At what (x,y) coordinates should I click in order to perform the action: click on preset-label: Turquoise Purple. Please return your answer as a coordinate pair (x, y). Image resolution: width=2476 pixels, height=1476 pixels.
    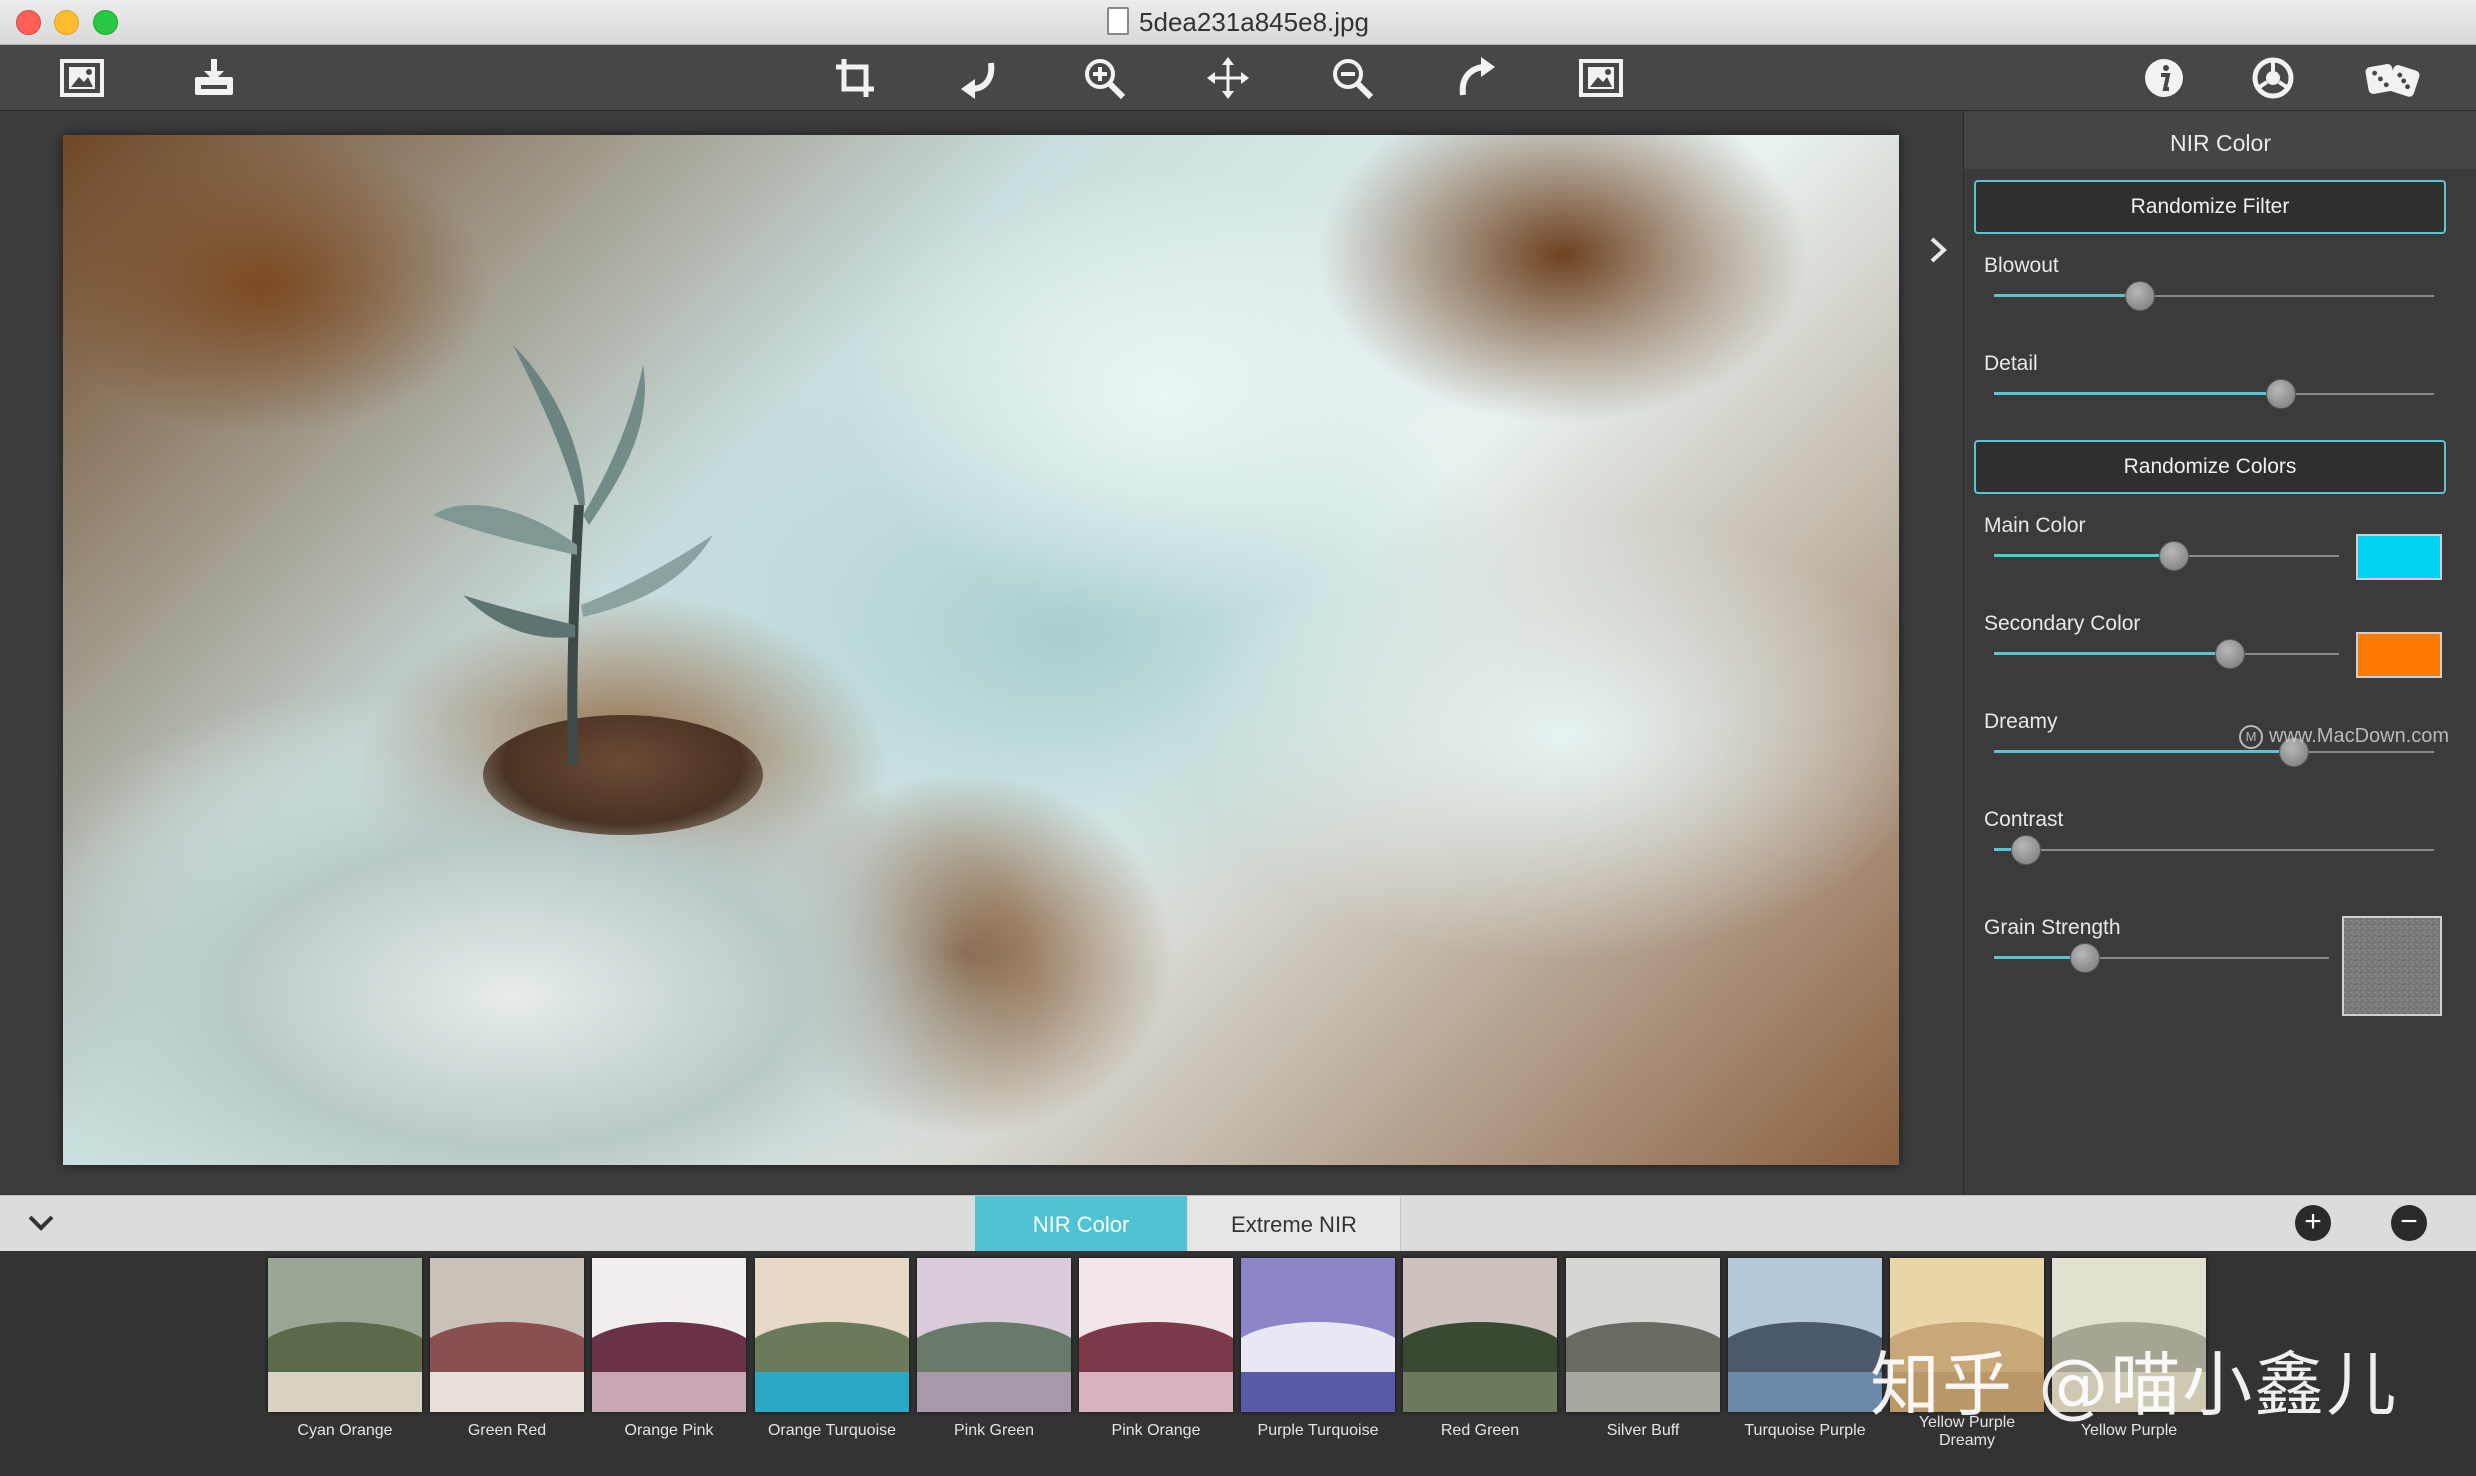
    Looking at the image, I should click on (1805, 1430).